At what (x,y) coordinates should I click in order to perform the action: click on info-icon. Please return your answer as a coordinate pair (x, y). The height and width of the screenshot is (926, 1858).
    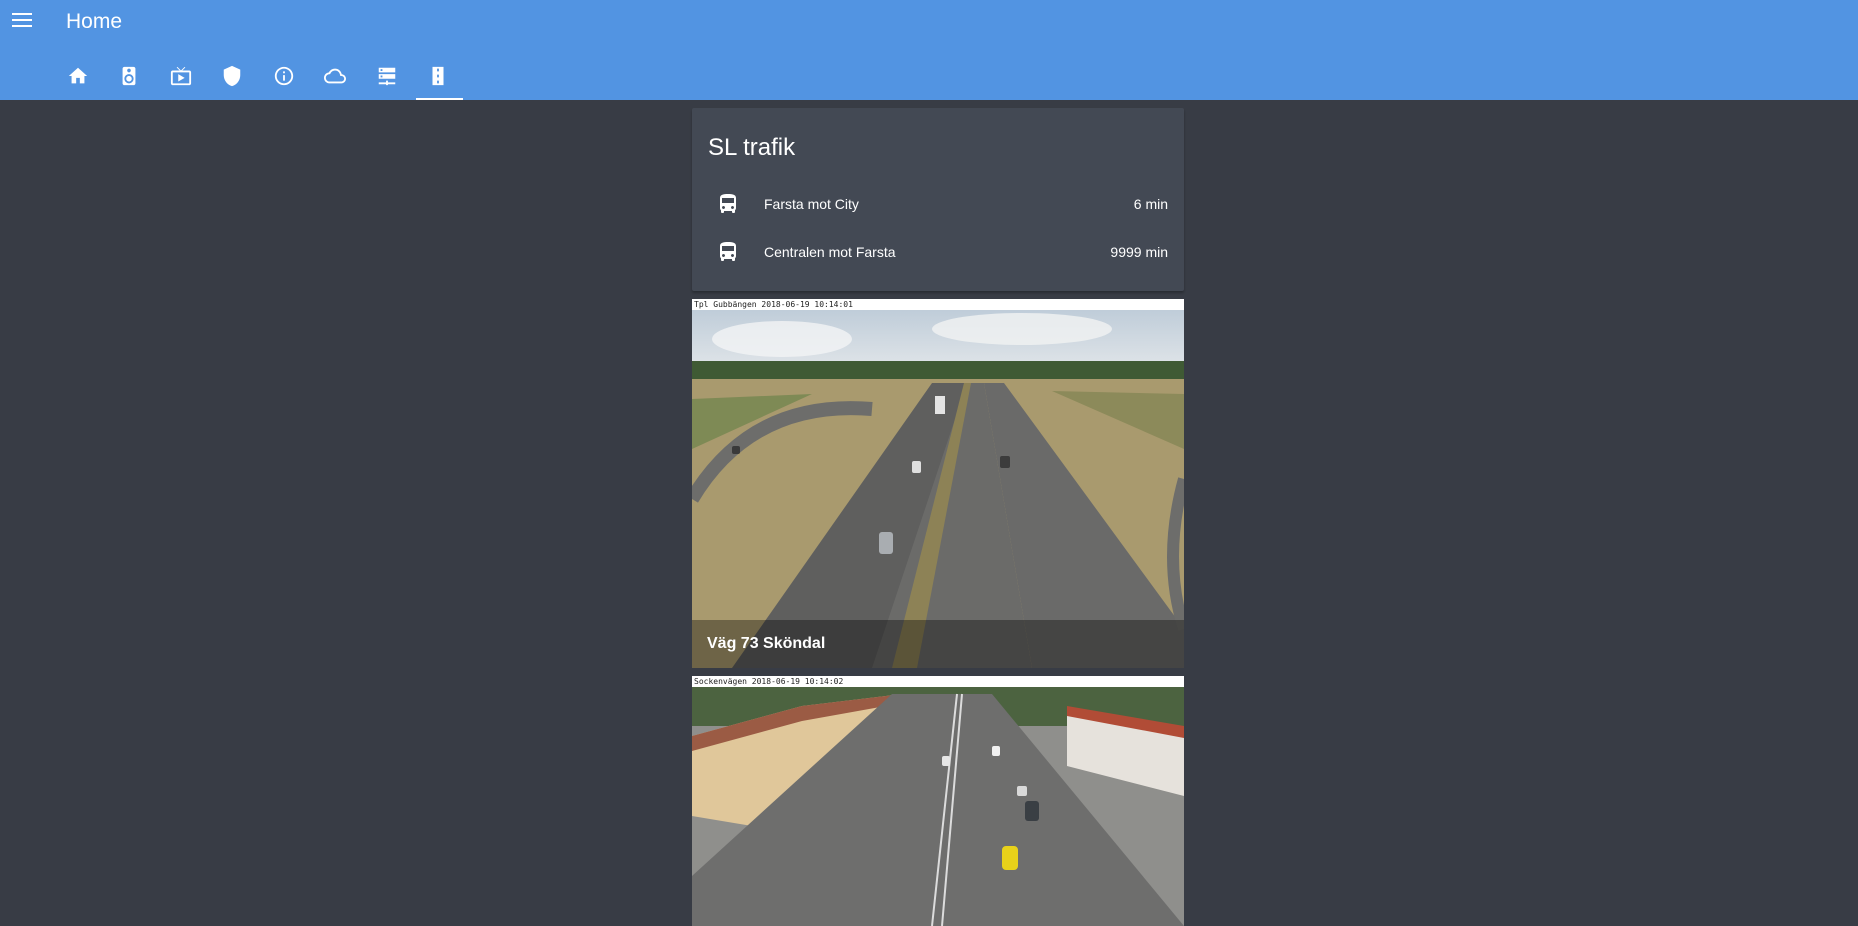
    Looking at the image, I should click on (283, 76).